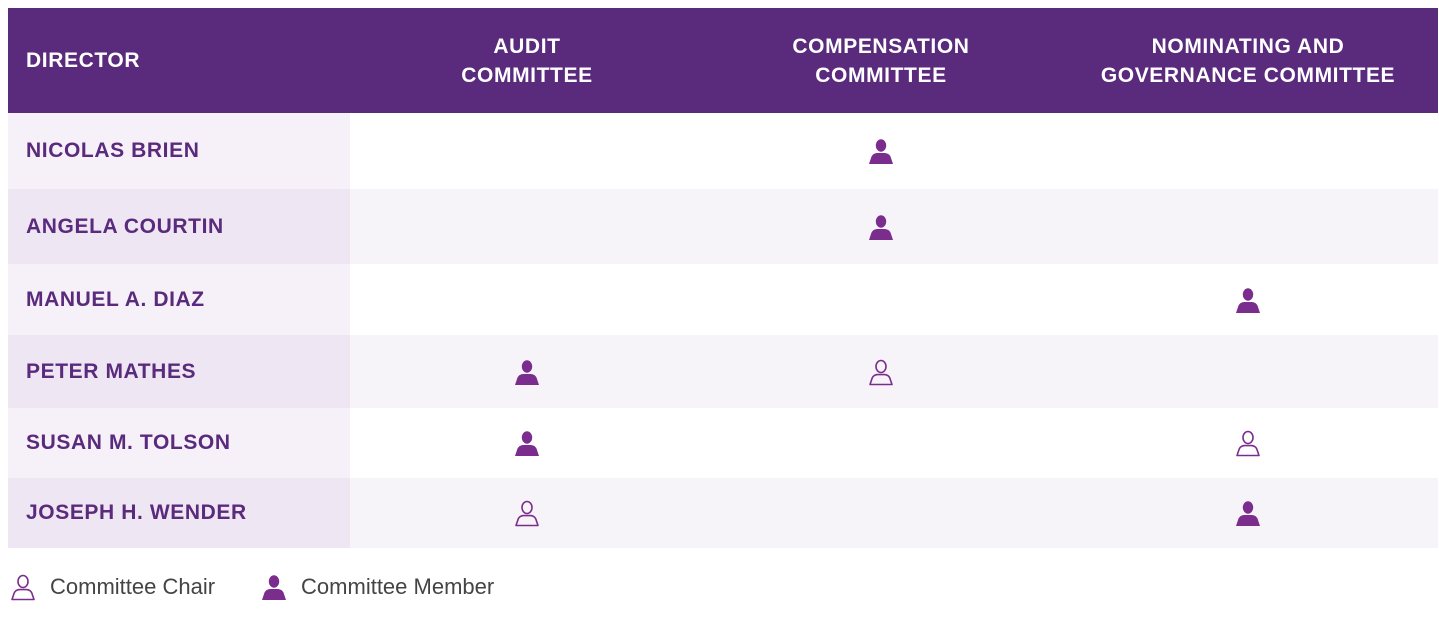 The image size is (1439, 620). I want to click on legend-chair: Committee Chair, so click(111, 587).